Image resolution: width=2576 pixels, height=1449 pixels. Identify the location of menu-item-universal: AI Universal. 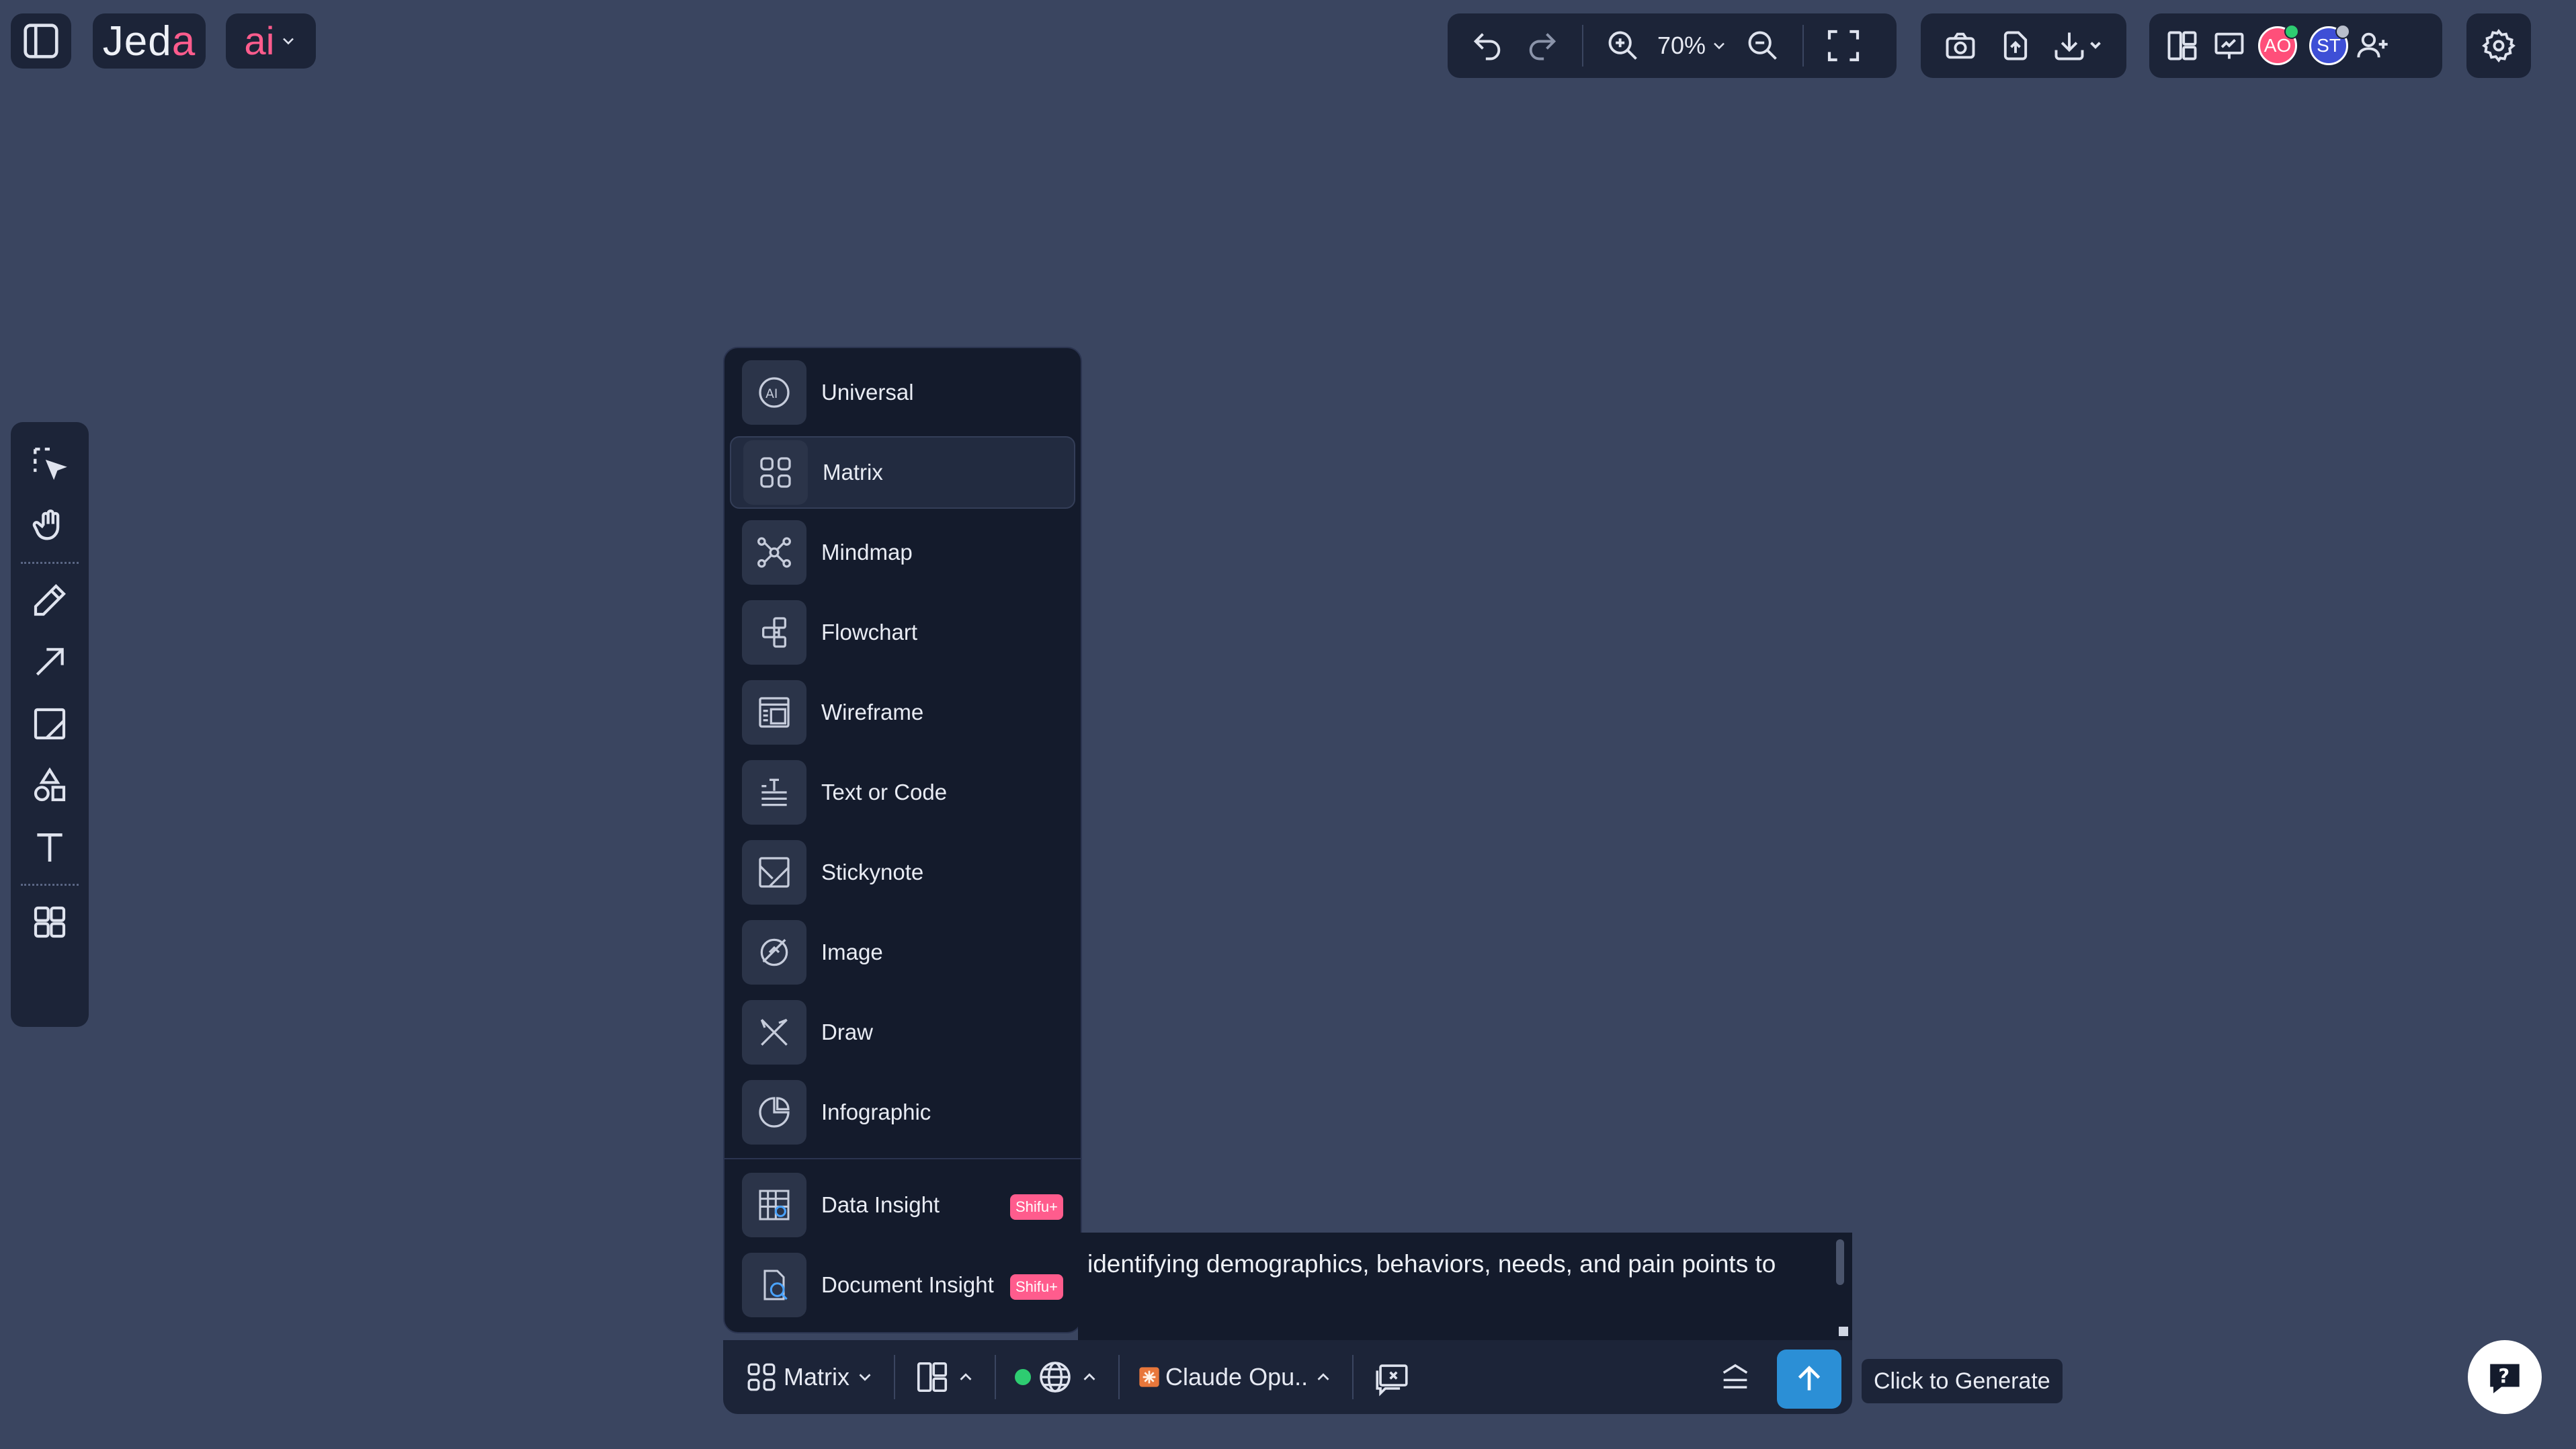
(903, 392).